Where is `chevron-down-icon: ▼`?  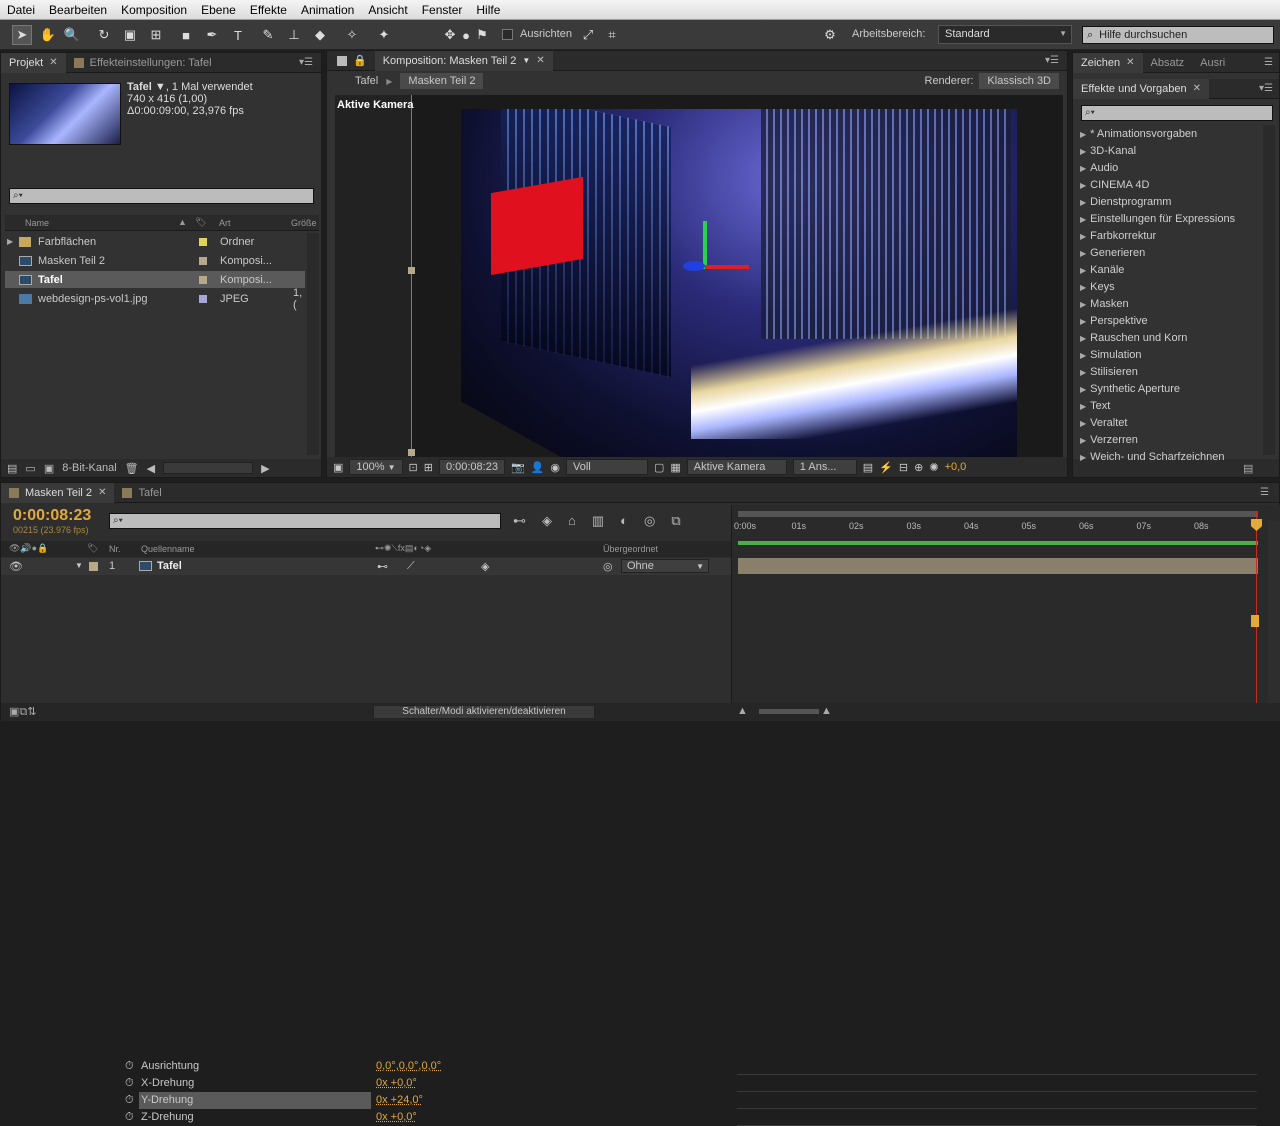
chevron-down-icon: ▼ is located at coordinates (526, 61).